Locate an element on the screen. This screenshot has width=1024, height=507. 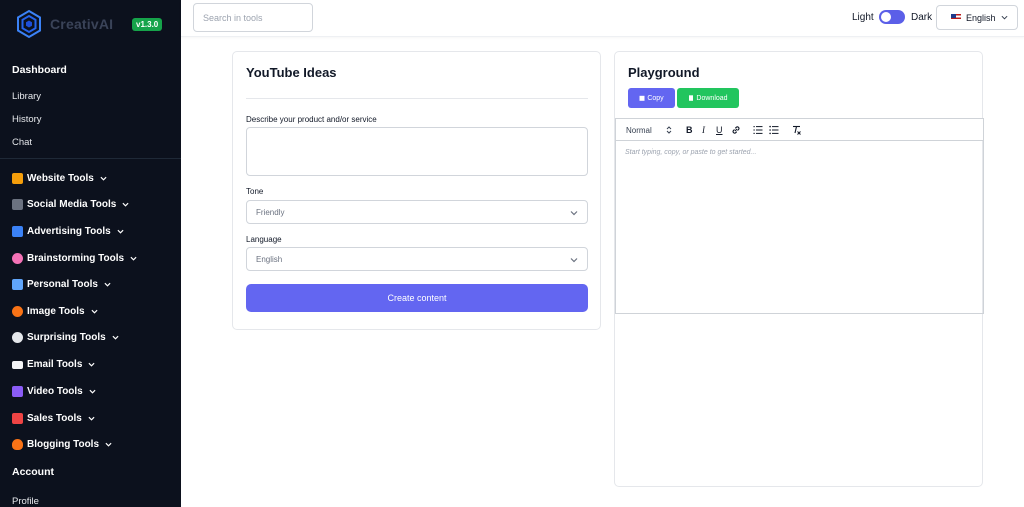
tool-label: Surprising Tools is located at coordinates (66, 337).